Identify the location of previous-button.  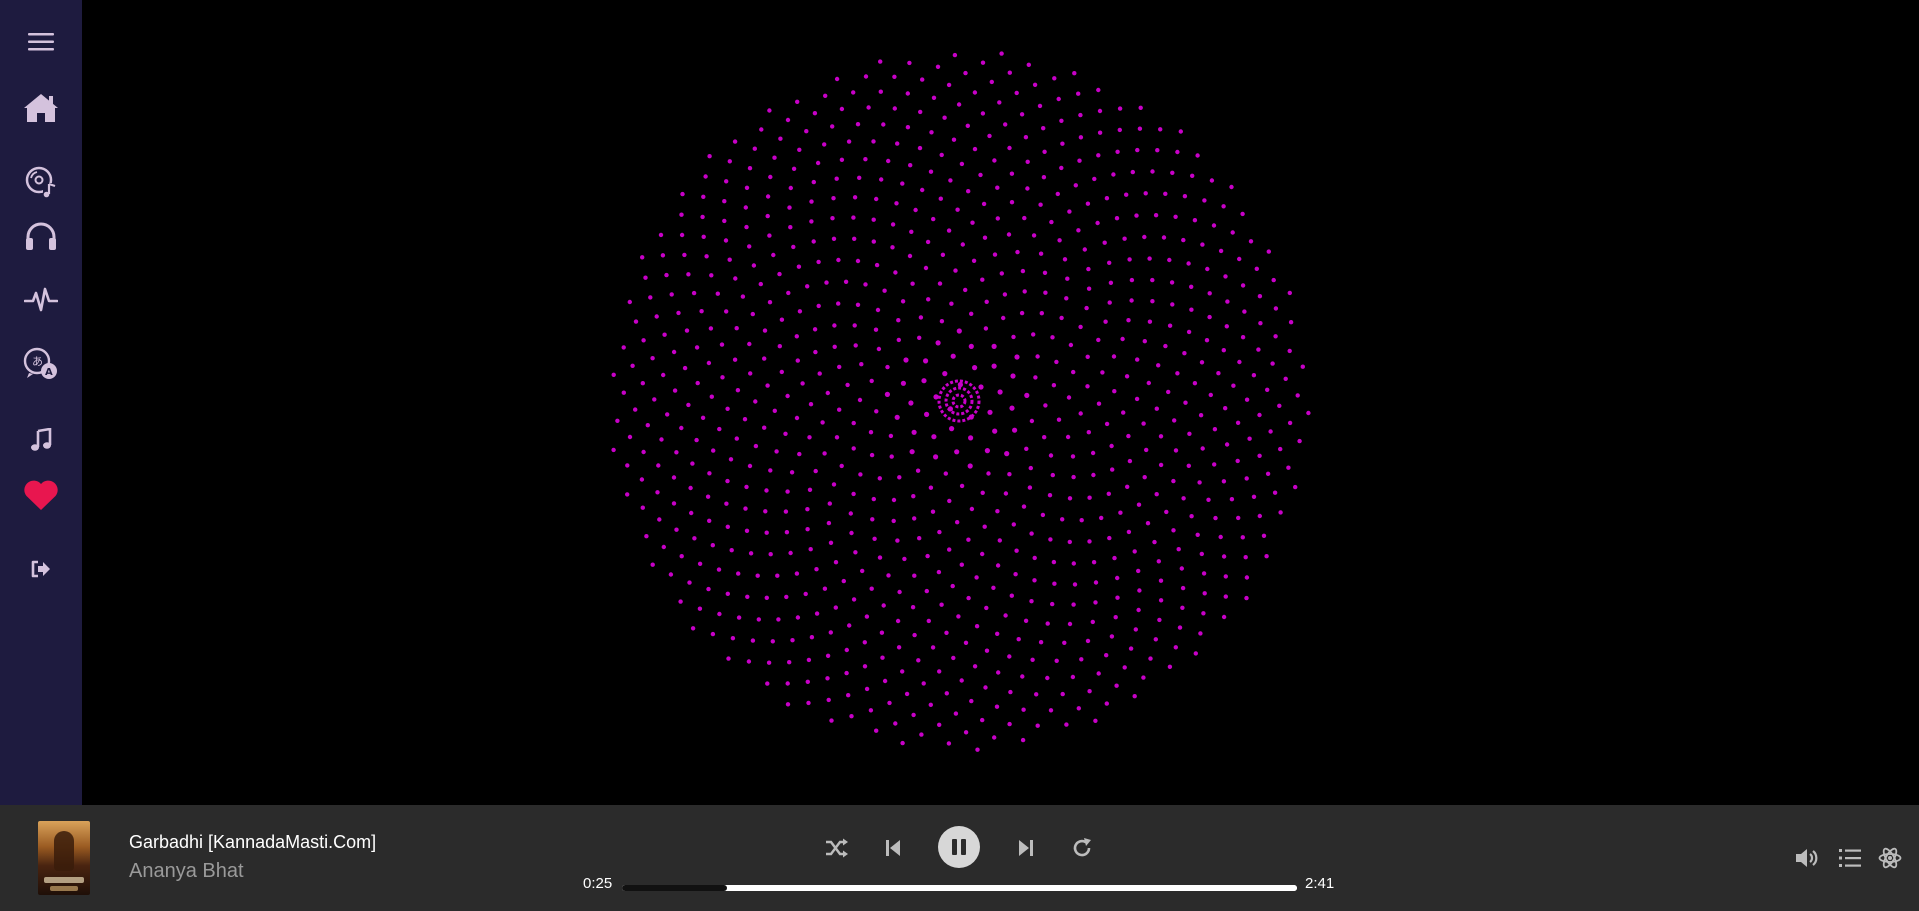
(893, 848).